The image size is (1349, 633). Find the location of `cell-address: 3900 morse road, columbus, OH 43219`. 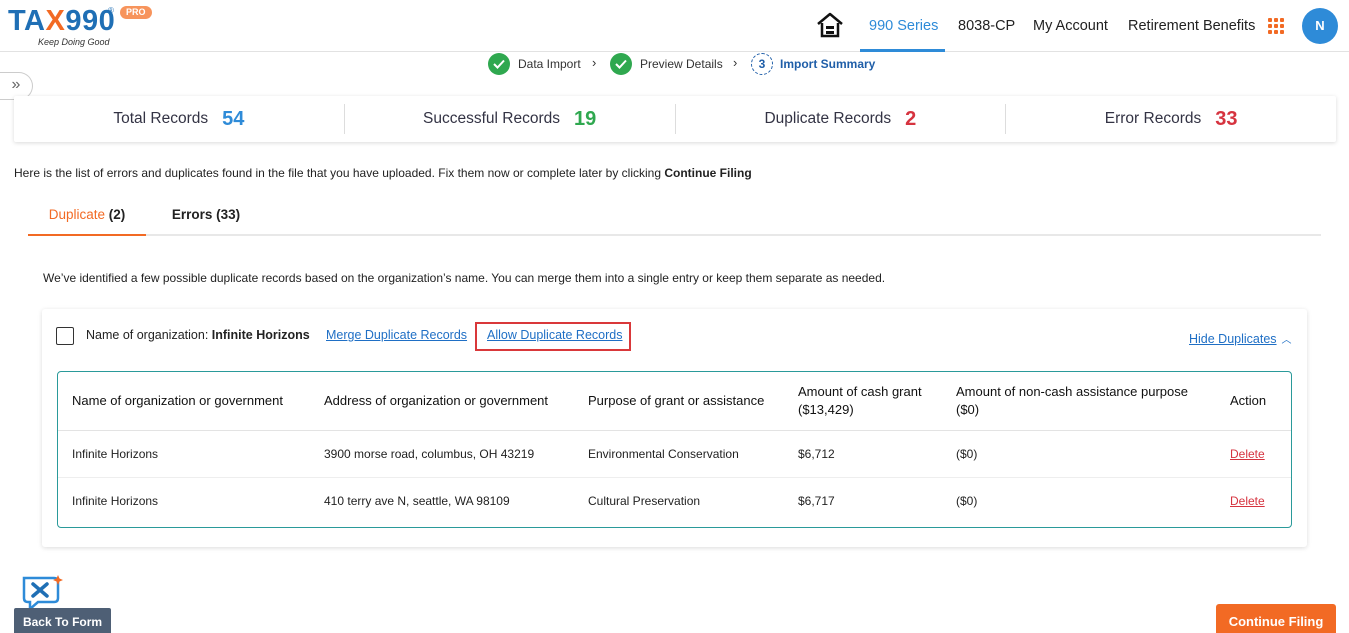

cell-address: 3900 morse road, columbus, OH 43219 is located at coordinates (442, 454).